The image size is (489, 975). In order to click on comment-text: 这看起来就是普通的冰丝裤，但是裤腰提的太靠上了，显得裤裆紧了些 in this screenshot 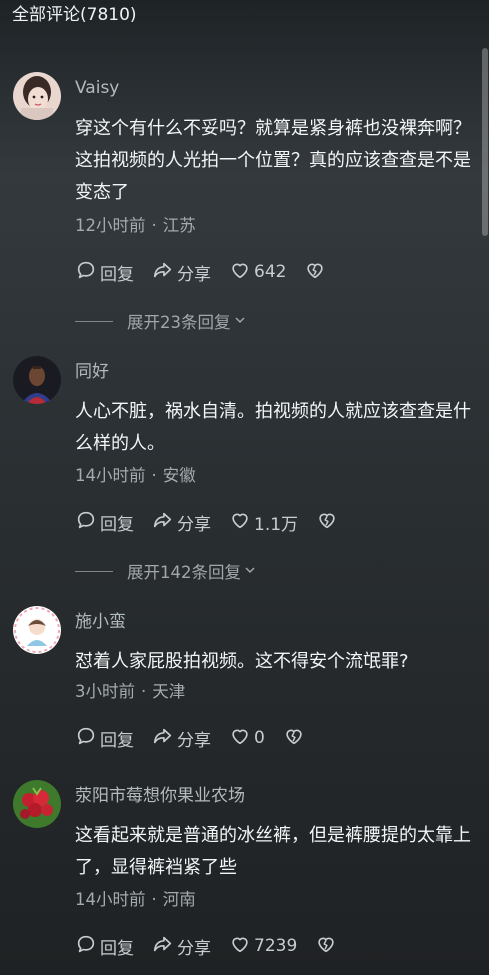, I will do `click(273, 851)`.